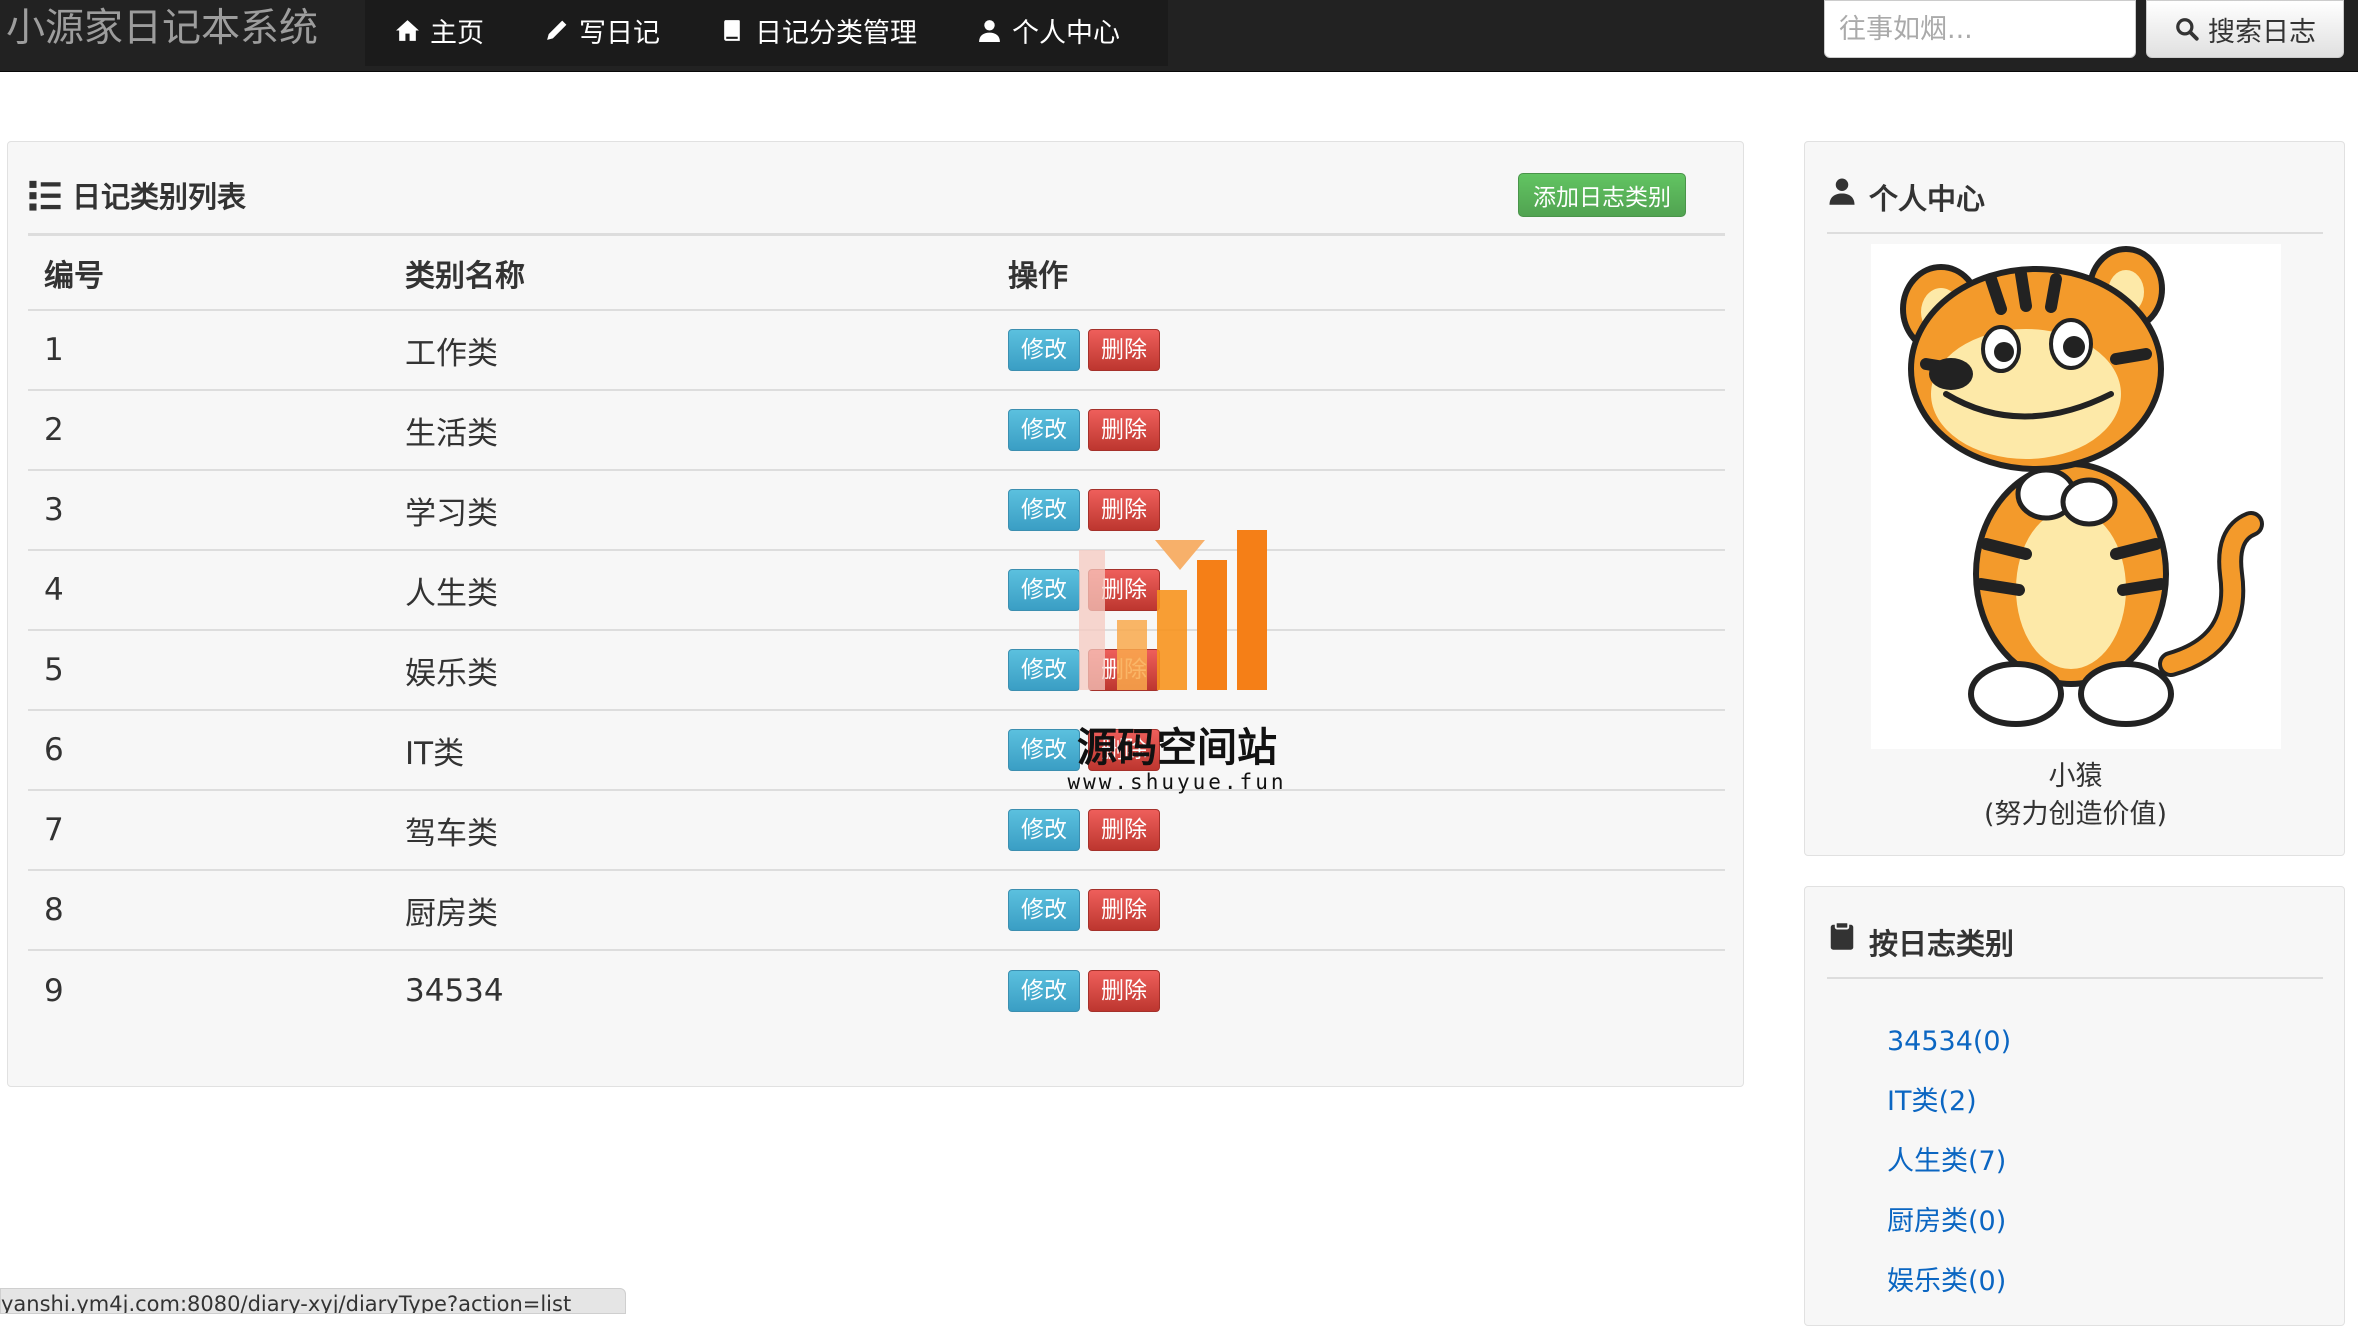  Describe the element at coordinates (208, 829) in the screenshot. I see `row-id: 7` at that location.